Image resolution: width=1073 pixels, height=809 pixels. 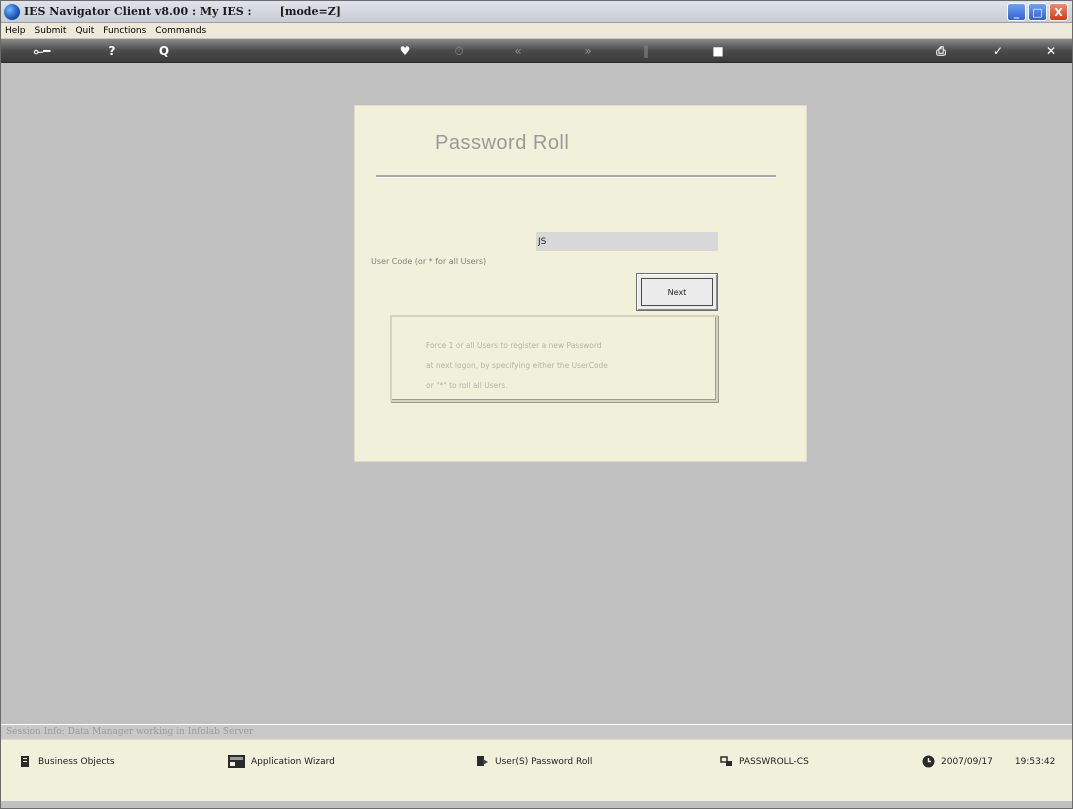 What do you see at coordinates (25, 761) in the screenshot?
I see `book-icon` at bounding box center [25, 761].